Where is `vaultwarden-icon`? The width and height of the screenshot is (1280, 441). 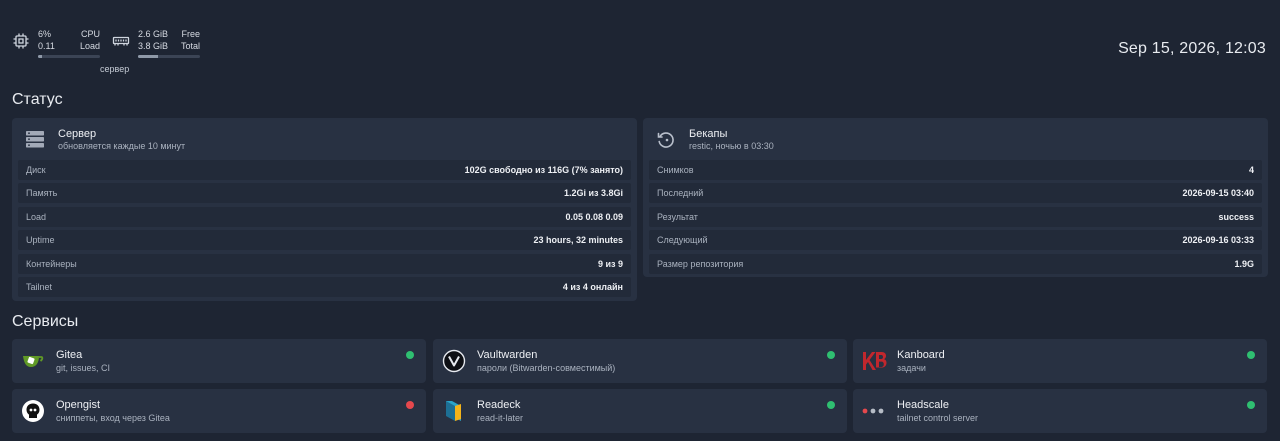
vaultwarden-icon is located at coordinates (454, 361).